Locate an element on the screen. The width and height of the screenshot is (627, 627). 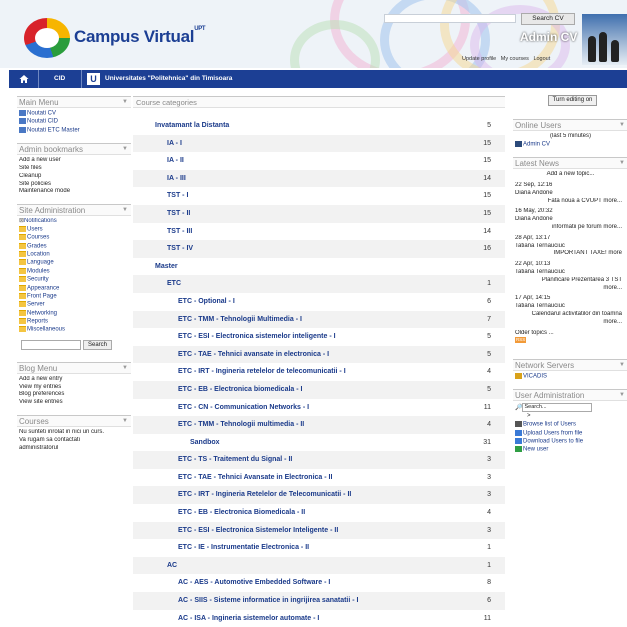
category-link: ETC is located at coordinates (174, 284).